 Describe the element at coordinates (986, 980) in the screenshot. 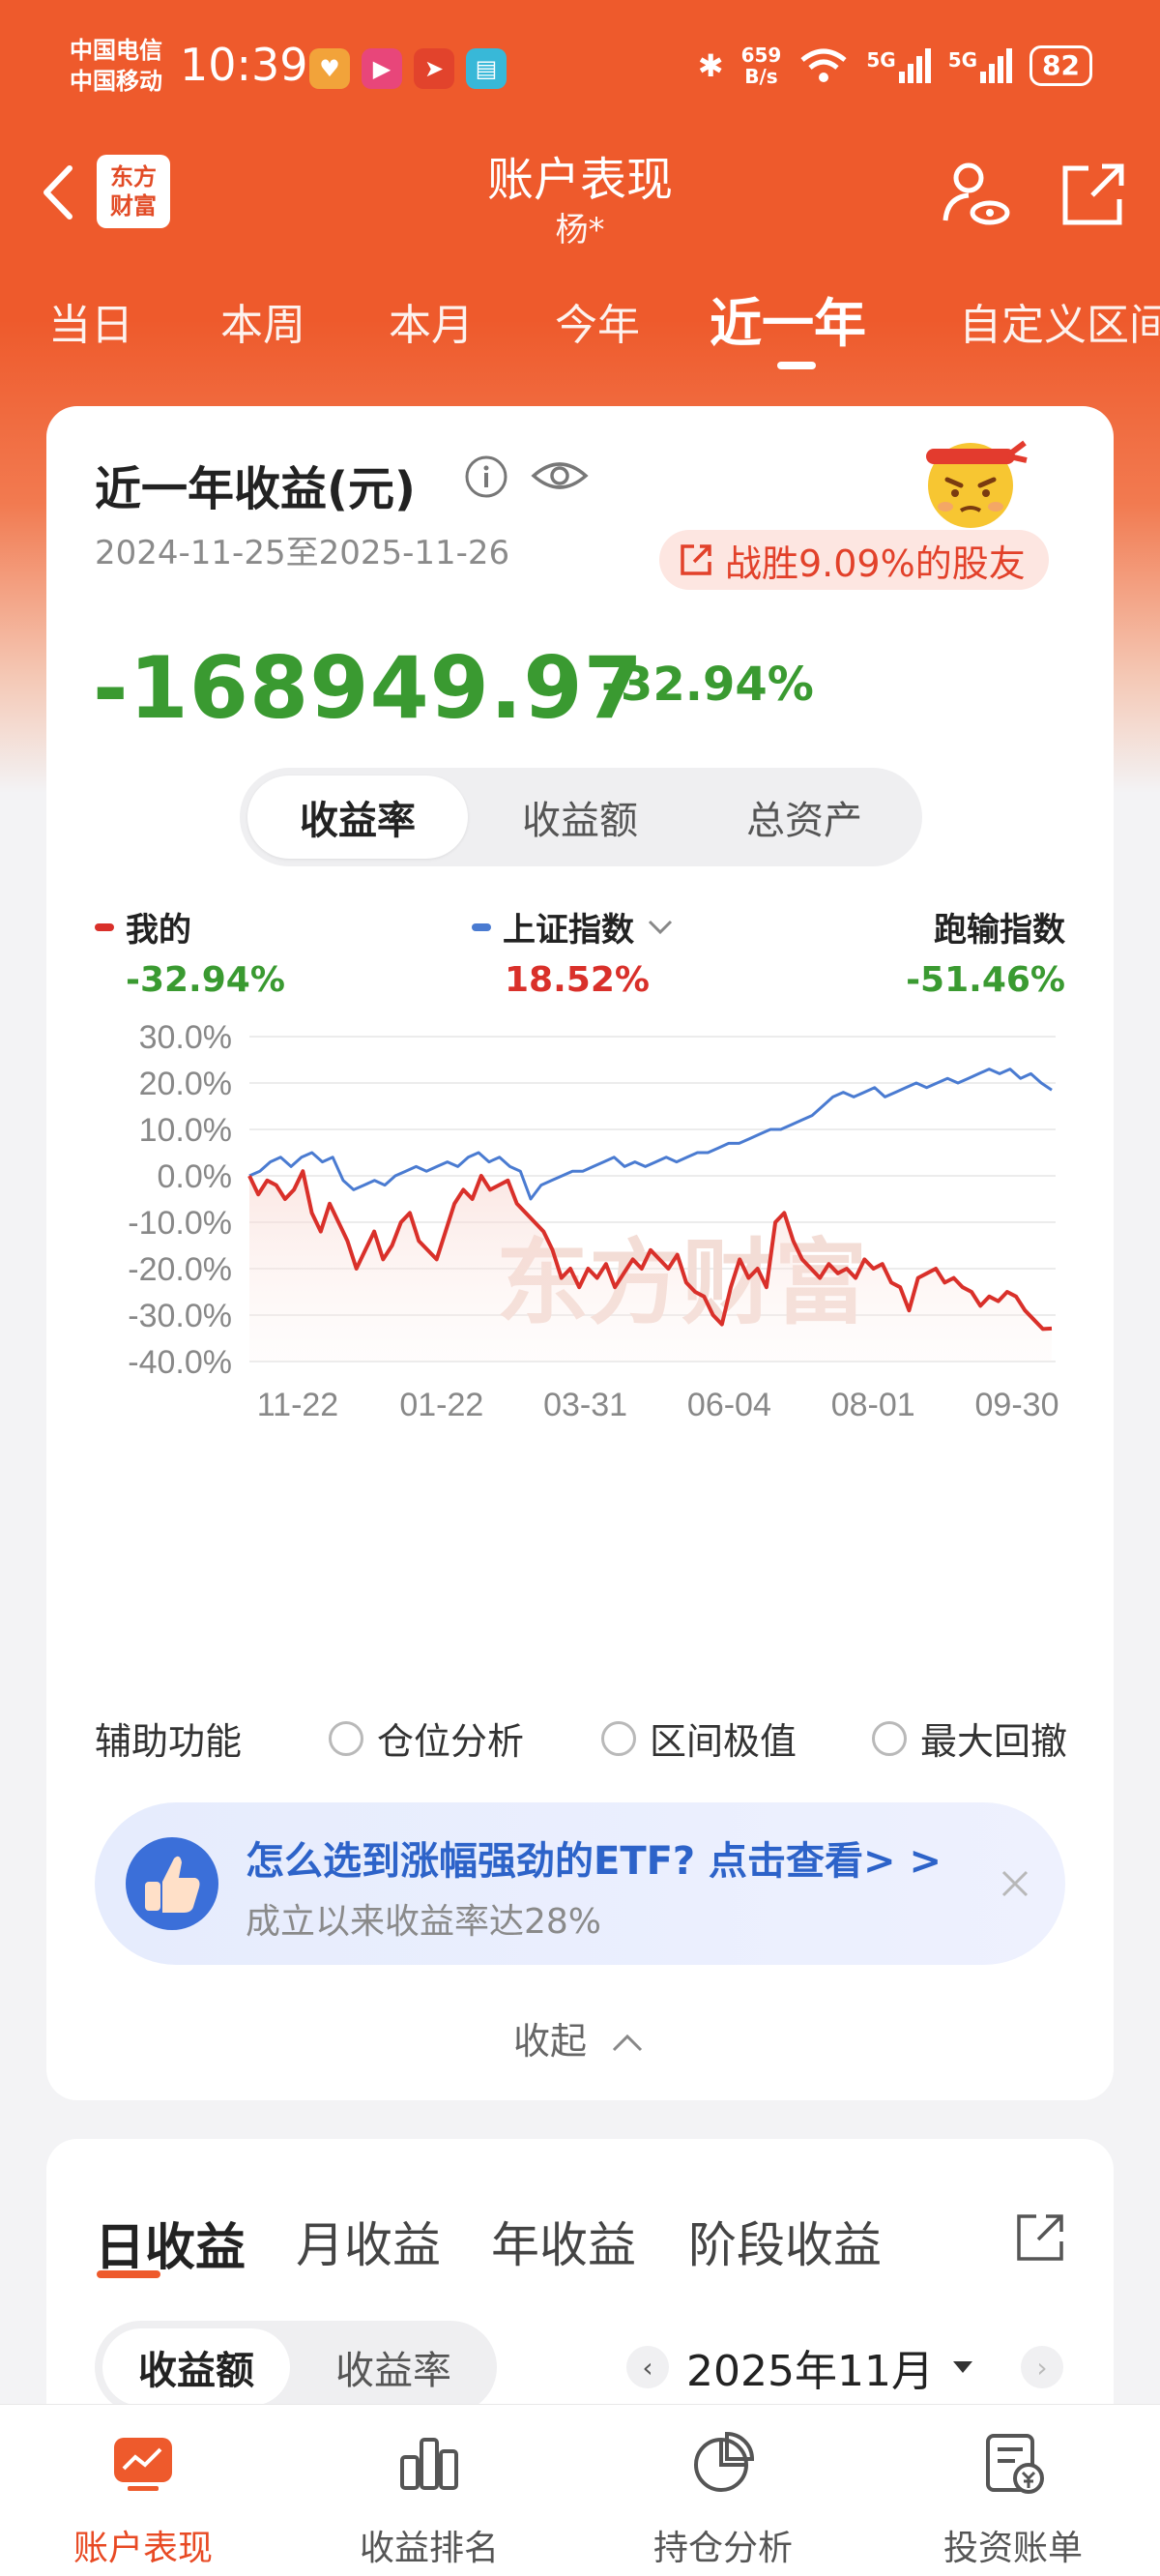

I see `legend-gap-value: -51.46%` at that location.